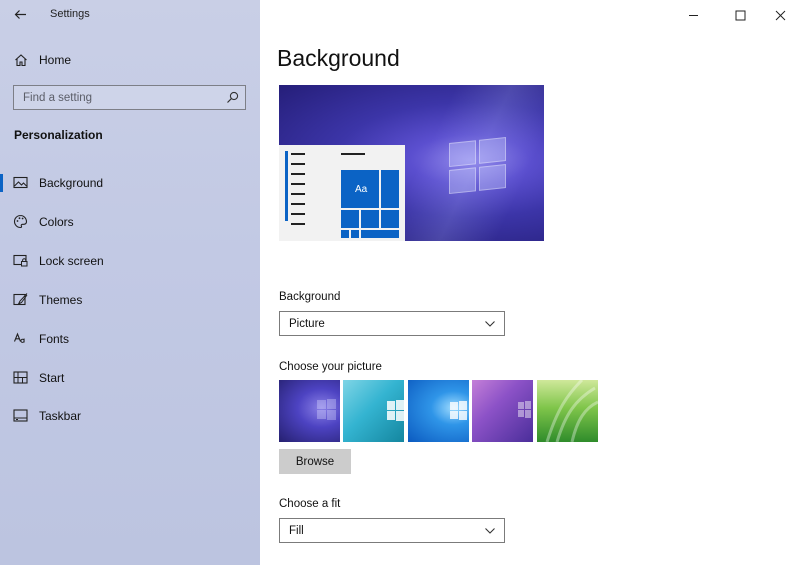 This screenshot has height=565, width=800. What do you see at coordinates (61, 300) in the screenshot?
I see `sidebar-item-label: Themes` at bounding box center [61, 300].